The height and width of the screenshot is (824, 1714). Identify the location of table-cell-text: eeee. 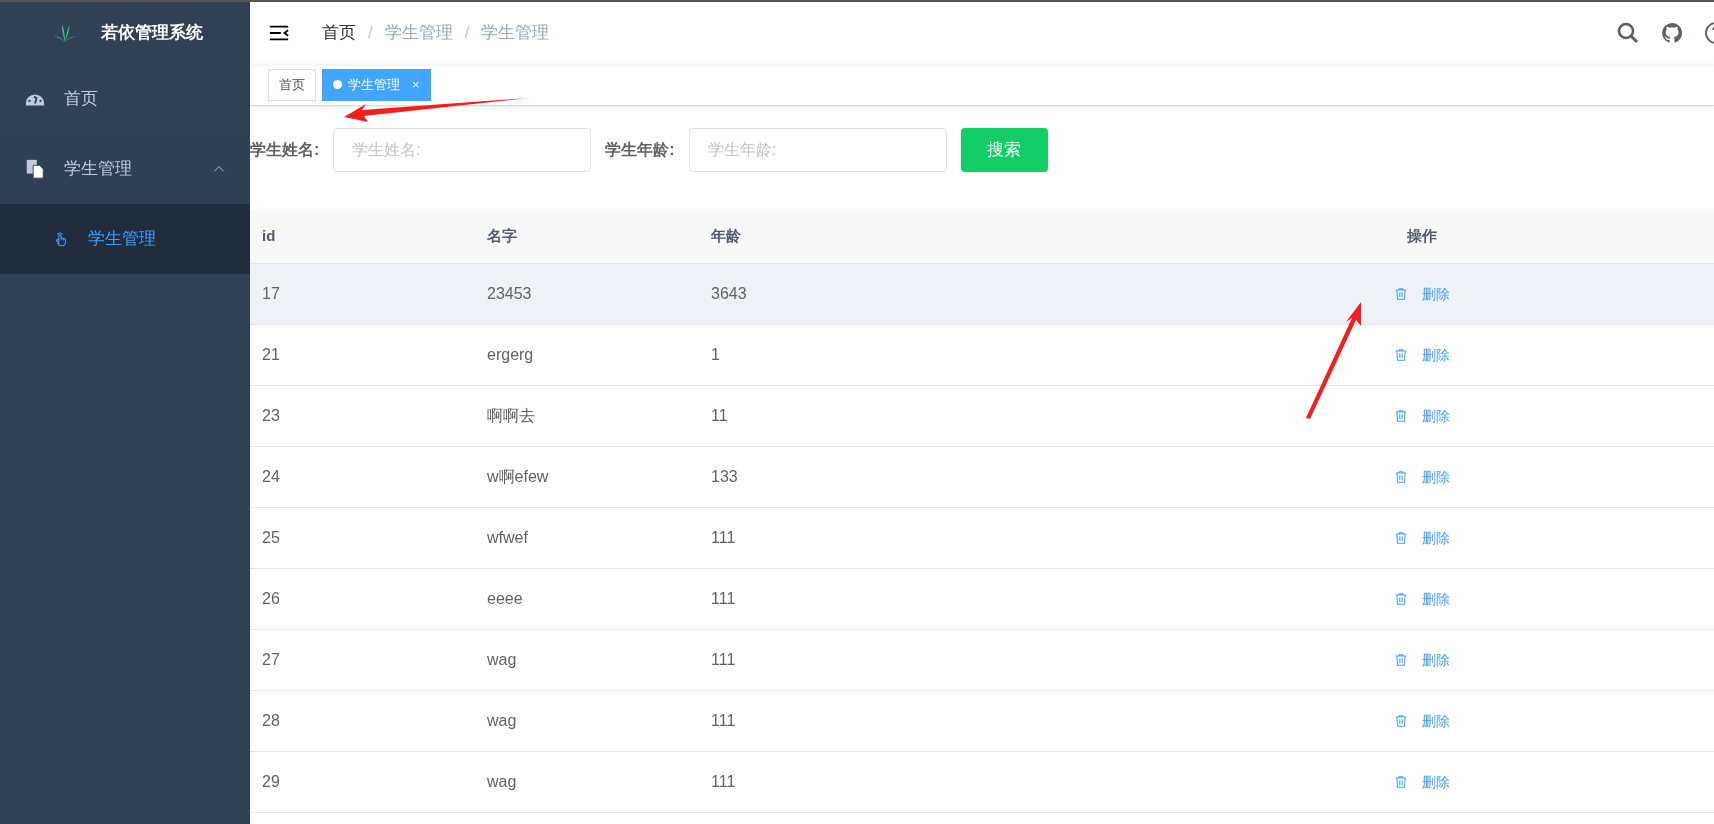
(505, 599).